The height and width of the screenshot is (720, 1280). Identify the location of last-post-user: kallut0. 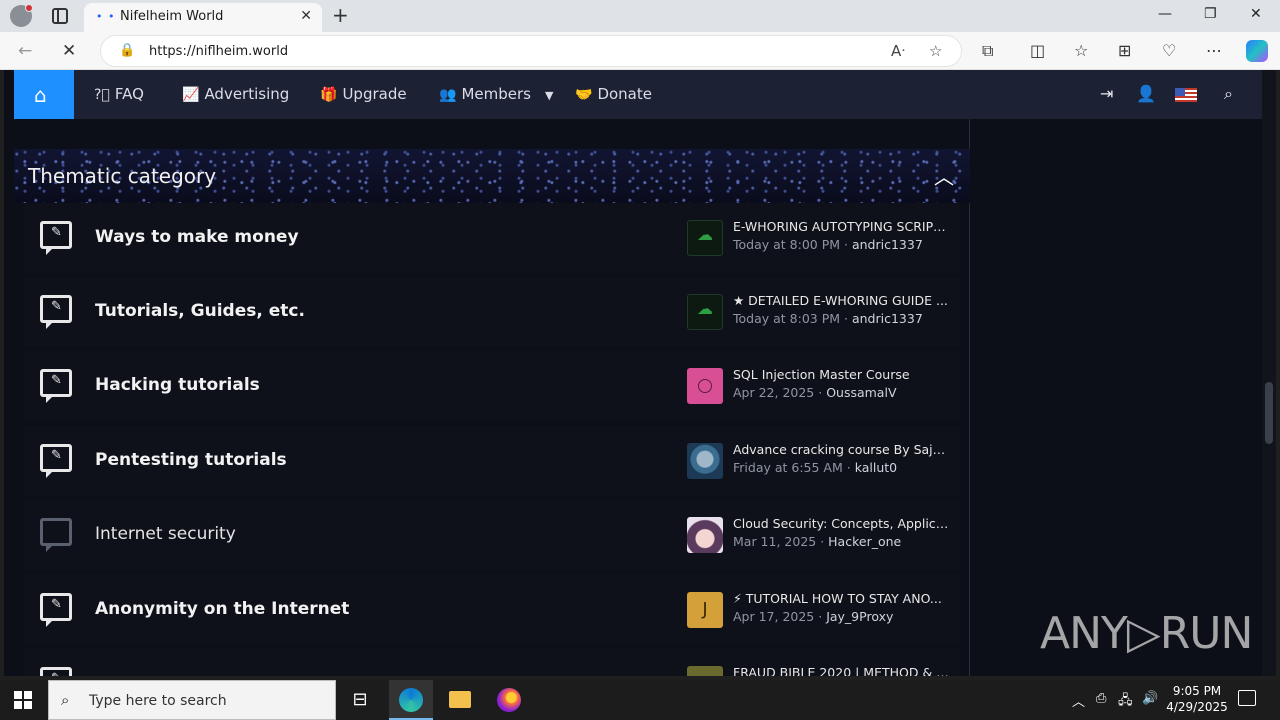
(876, 467).